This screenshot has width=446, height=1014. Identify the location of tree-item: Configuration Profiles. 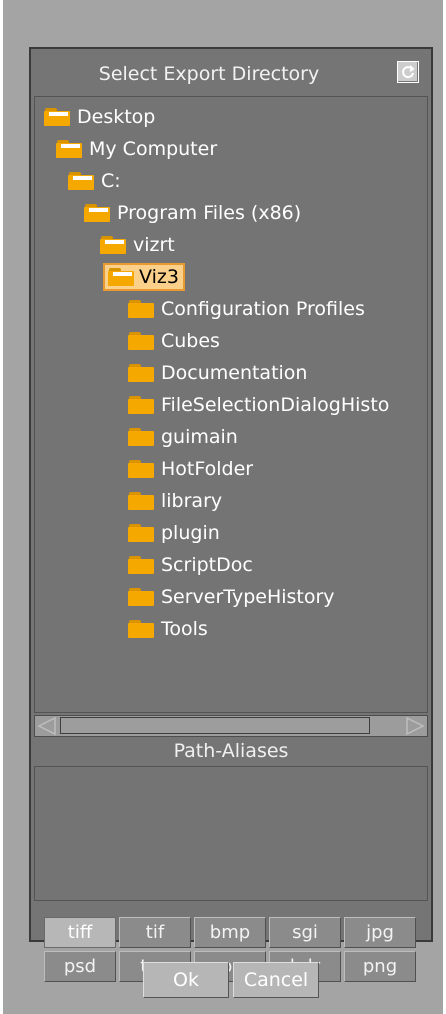
(246, 309).